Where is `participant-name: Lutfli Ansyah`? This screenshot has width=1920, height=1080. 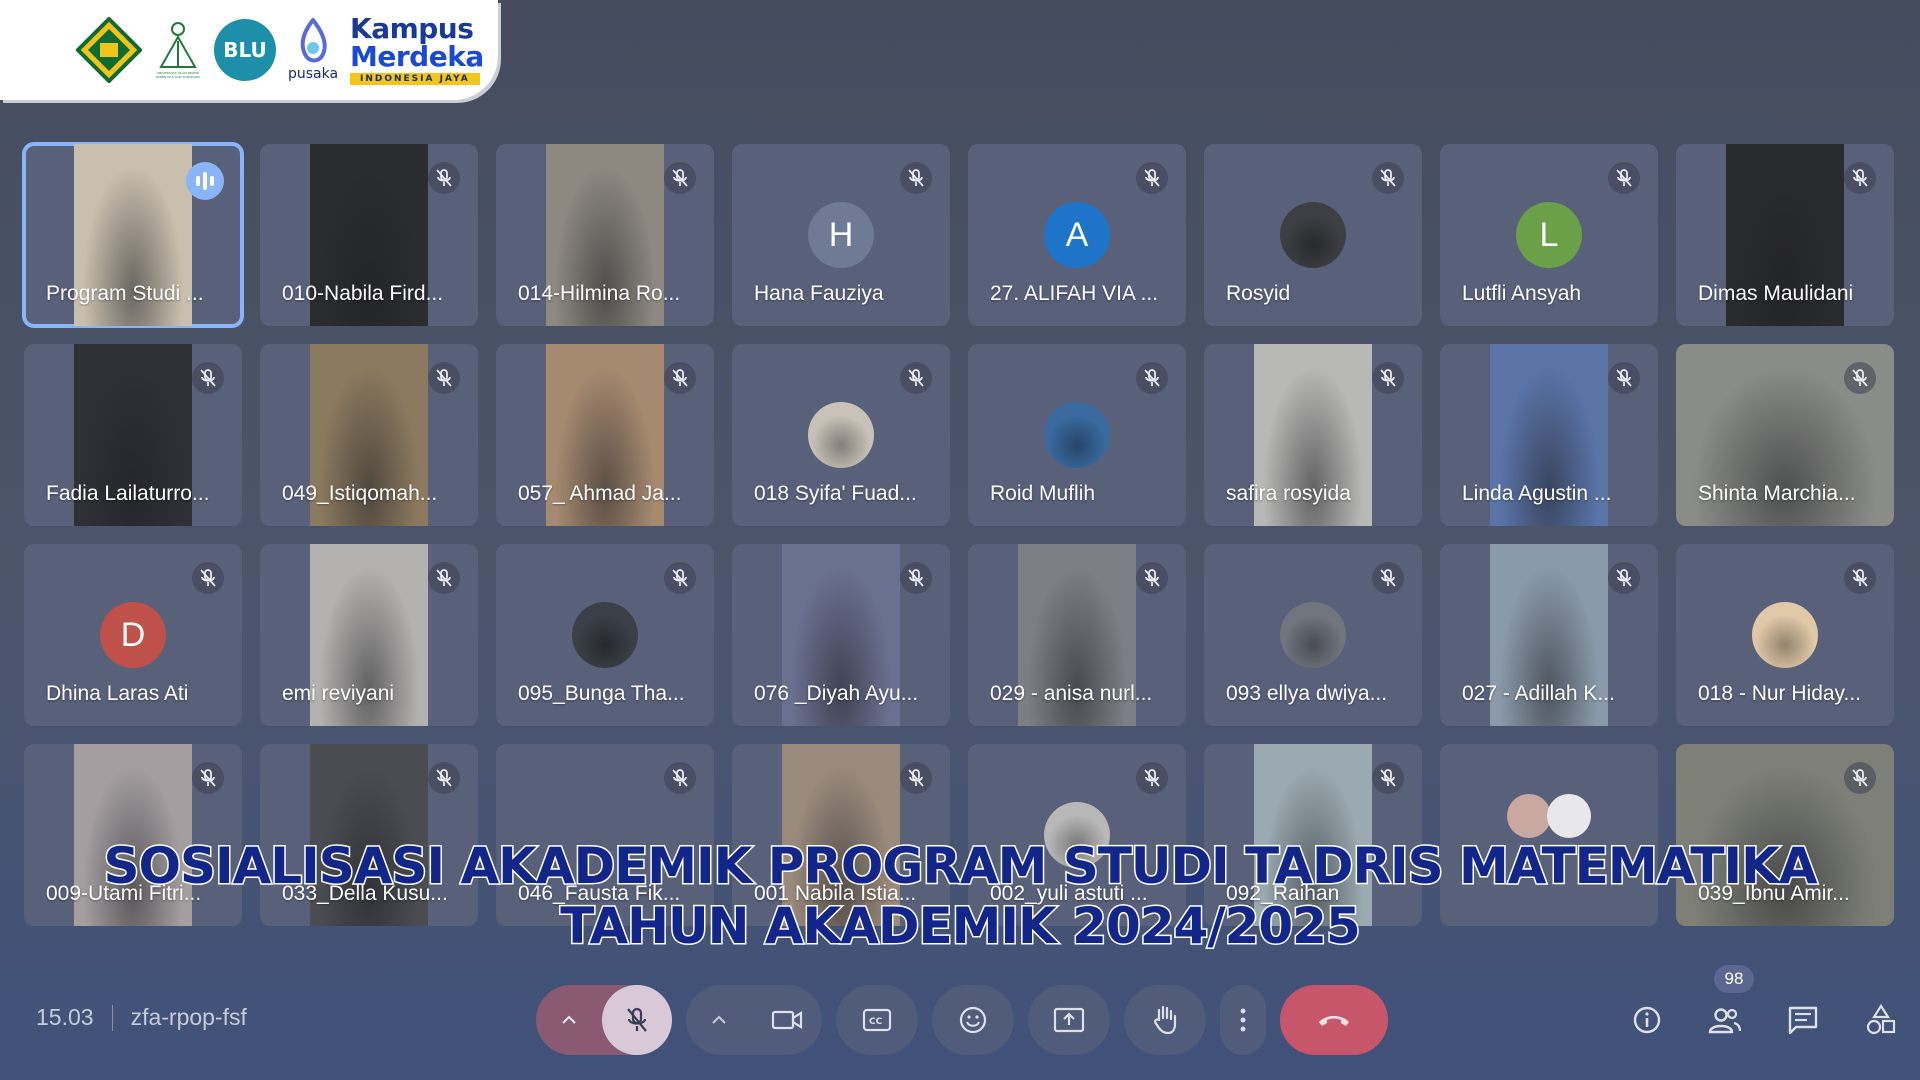
participant-name: Lutfli Ansyah is located at coordinates (1522, 293).